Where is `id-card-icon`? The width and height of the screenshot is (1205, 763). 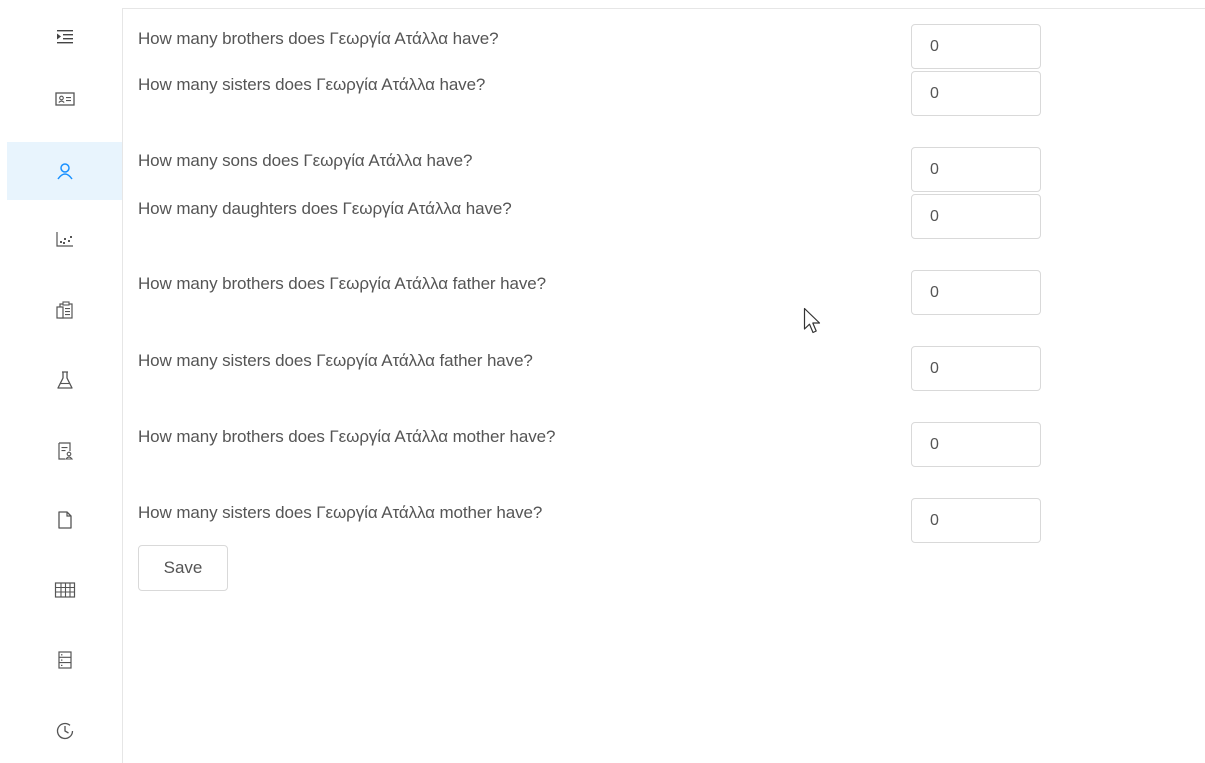
id-card-icon is located at coordinates (64, 99).